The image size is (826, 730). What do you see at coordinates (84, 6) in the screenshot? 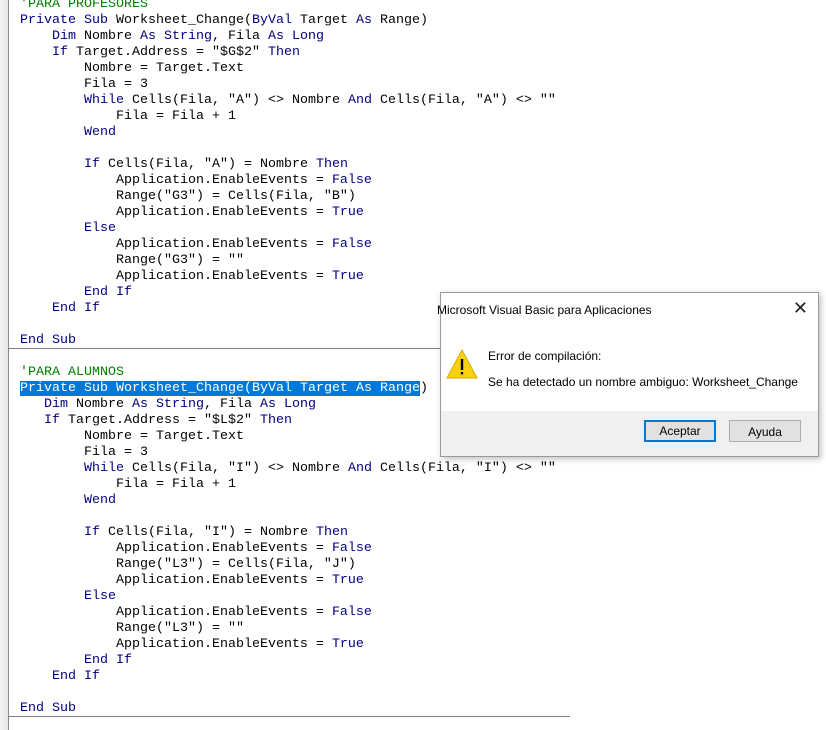
I see `code-comment-line: 'PARA PROFESORES` at bounding box center [84, 6].